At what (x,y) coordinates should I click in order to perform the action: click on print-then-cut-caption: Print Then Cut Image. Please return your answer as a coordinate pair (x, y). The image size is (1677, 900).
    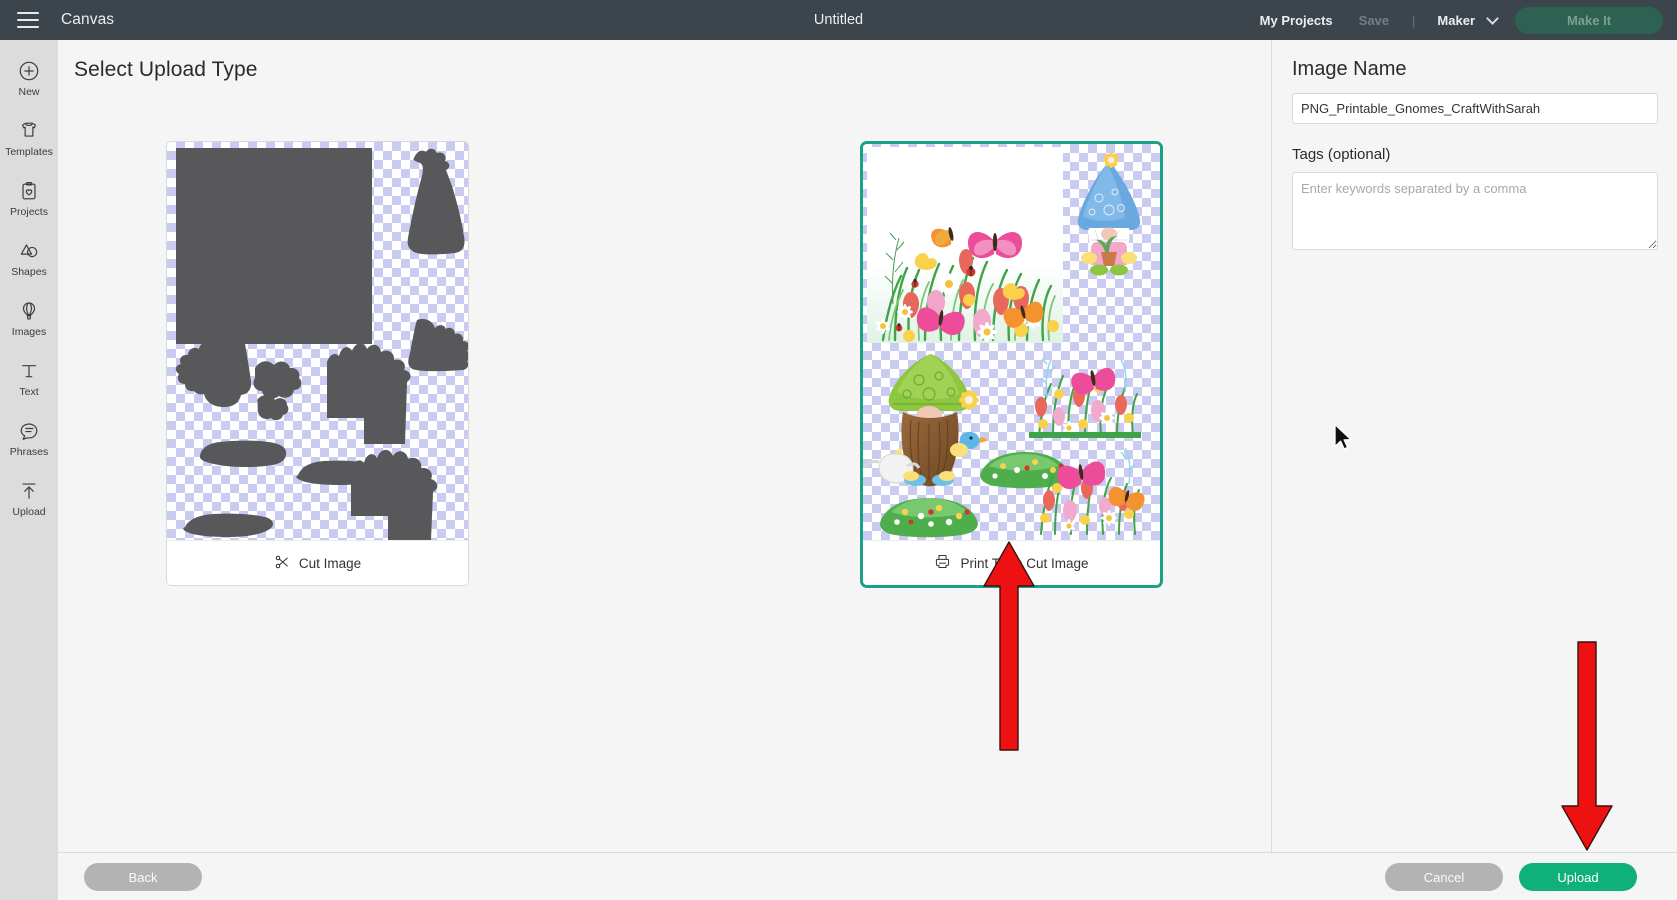
    Looking at the image, I should click on (1011, 562).